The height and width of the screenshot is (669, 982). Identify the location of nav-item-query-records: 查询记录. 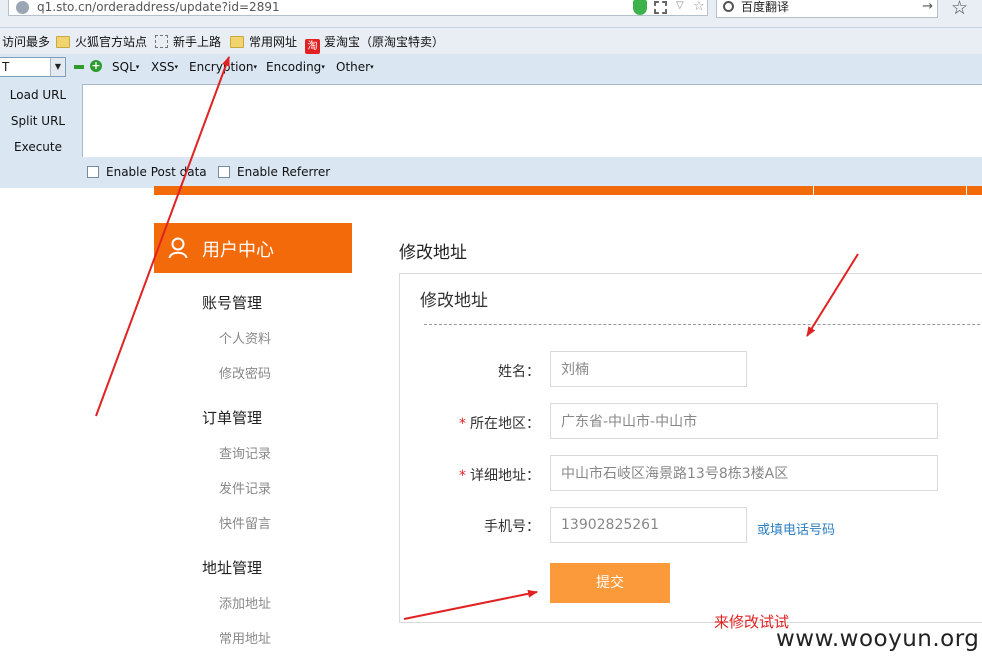
(245, 452).